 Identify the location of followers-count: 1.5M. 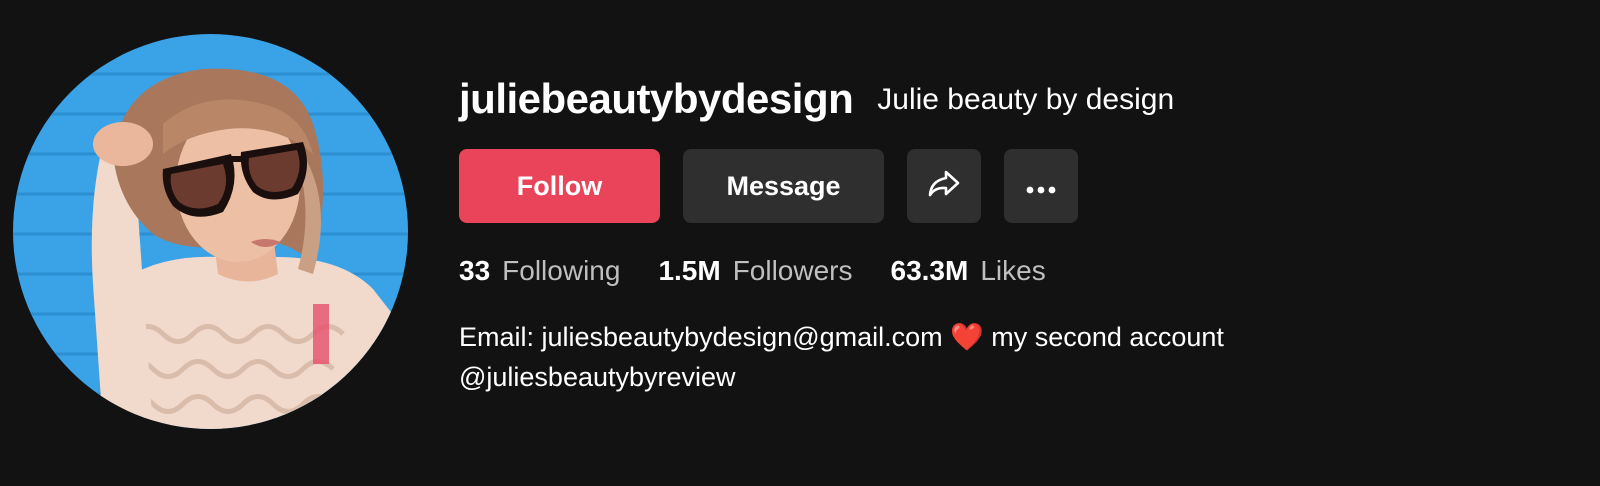
(689, 270).